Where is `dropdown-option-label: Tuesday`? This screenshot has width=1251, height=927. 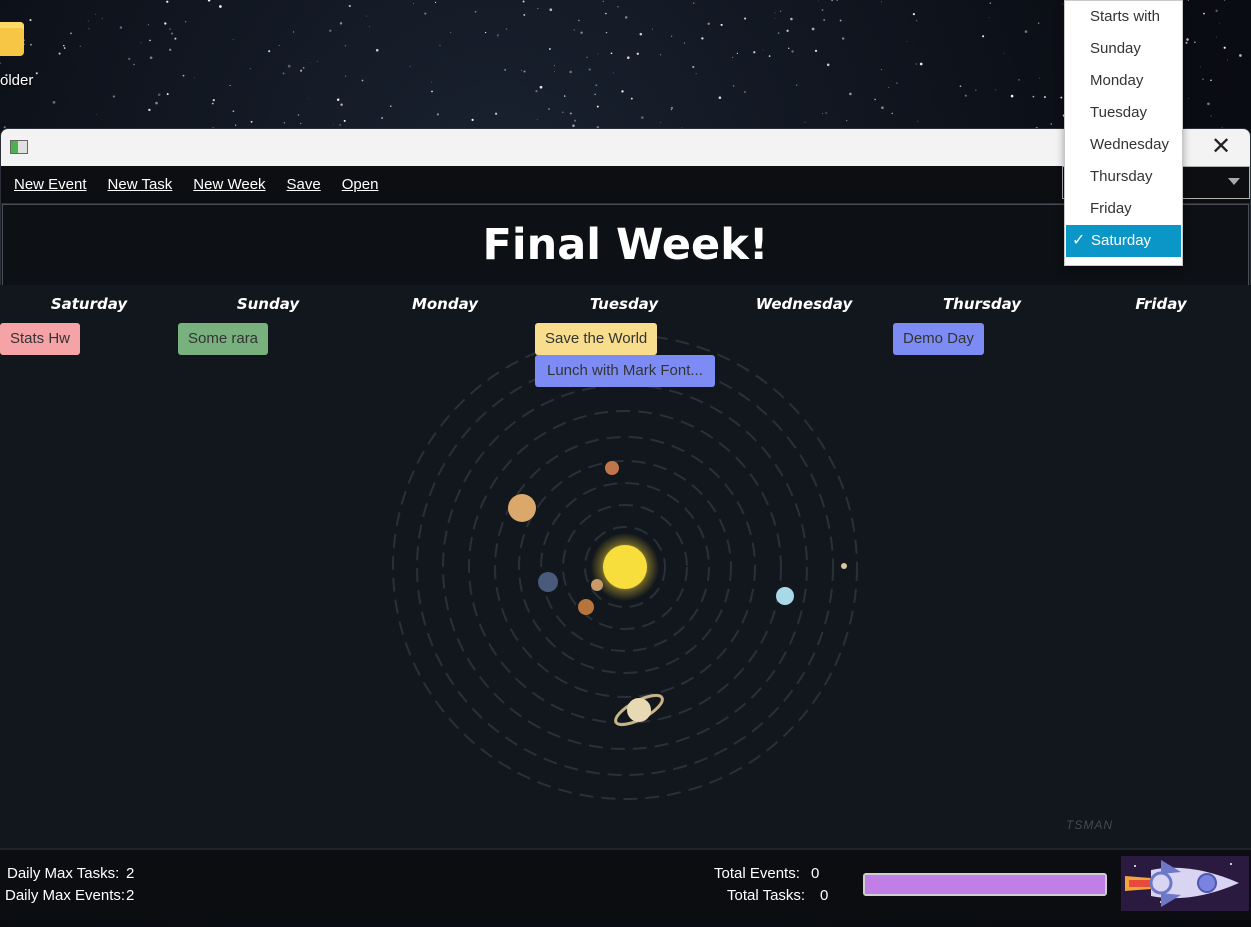
dropdown-option-label: Tuesday is located at coordinates (1118, 112).